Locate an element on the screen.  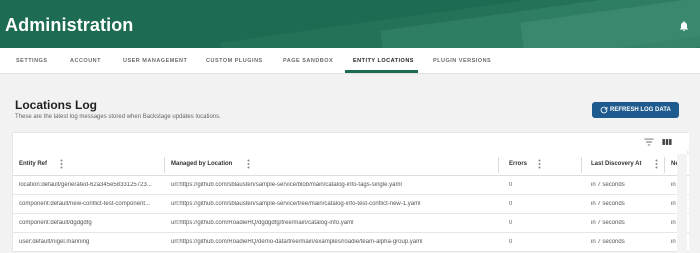
cell-entity-ref: user:default/nigel.manning is located at coordinates (54, 242).